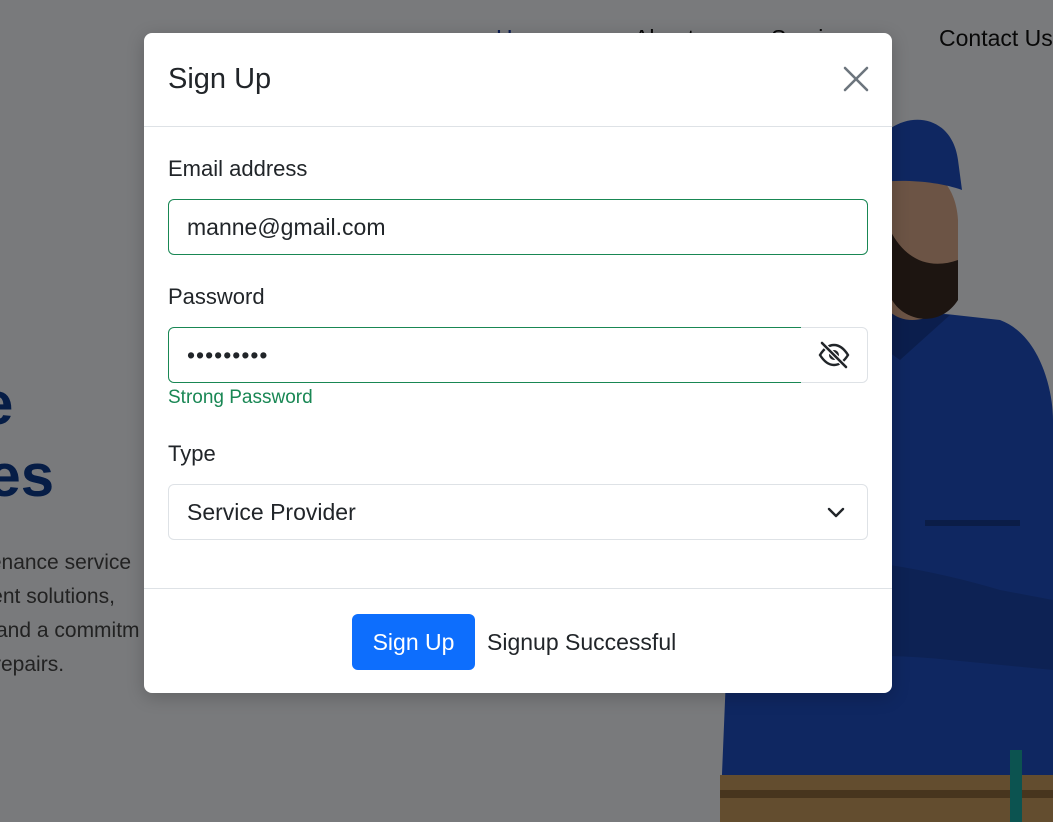 This screenshot has width=1053, height=822. Describe the element at coordinates (518, 512) in the screenshot. I see `type-select: Service Provider` at that location.